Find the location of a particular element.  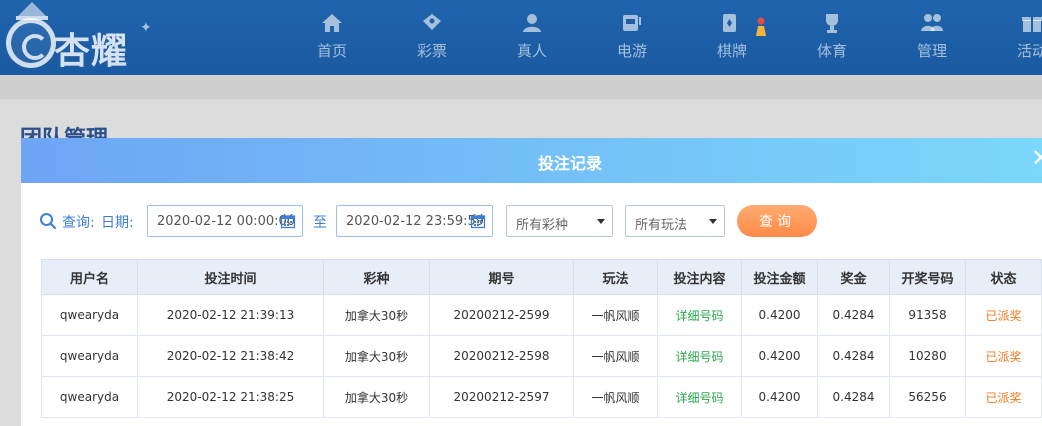

sparkle-icon: ✦ is located at coordinates (146, 28).